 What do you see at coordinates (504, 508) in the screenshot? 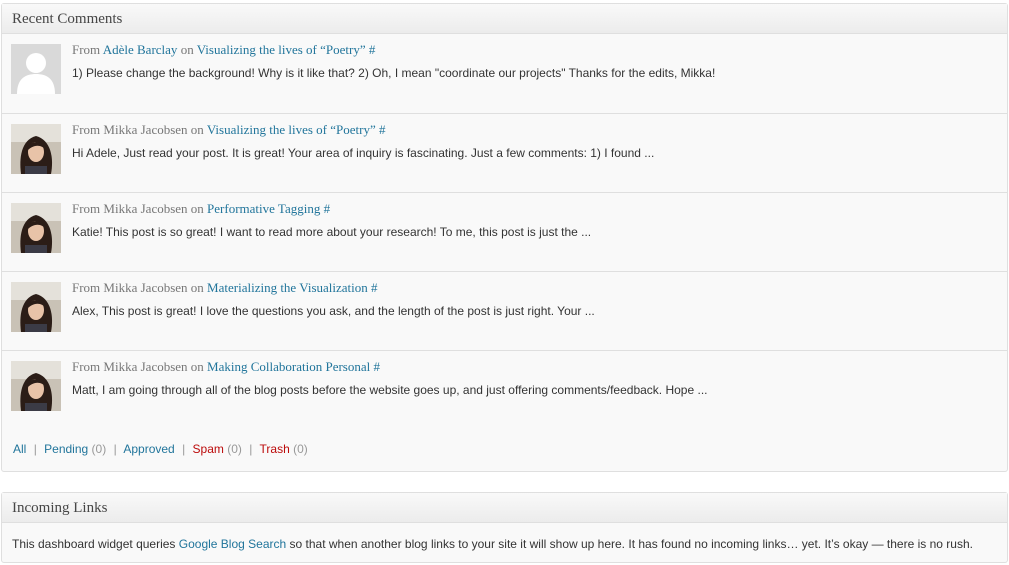
I see `widget-title: Incoming Links` at bounding box center [504, 508].